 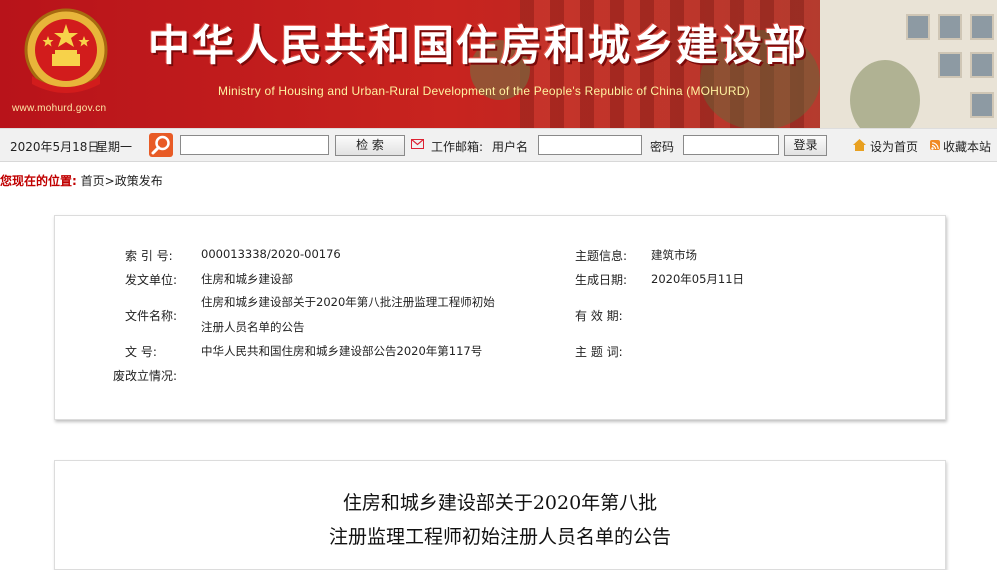 I want to click on filename-label: 文件名称:, so click(x=151, y=316).